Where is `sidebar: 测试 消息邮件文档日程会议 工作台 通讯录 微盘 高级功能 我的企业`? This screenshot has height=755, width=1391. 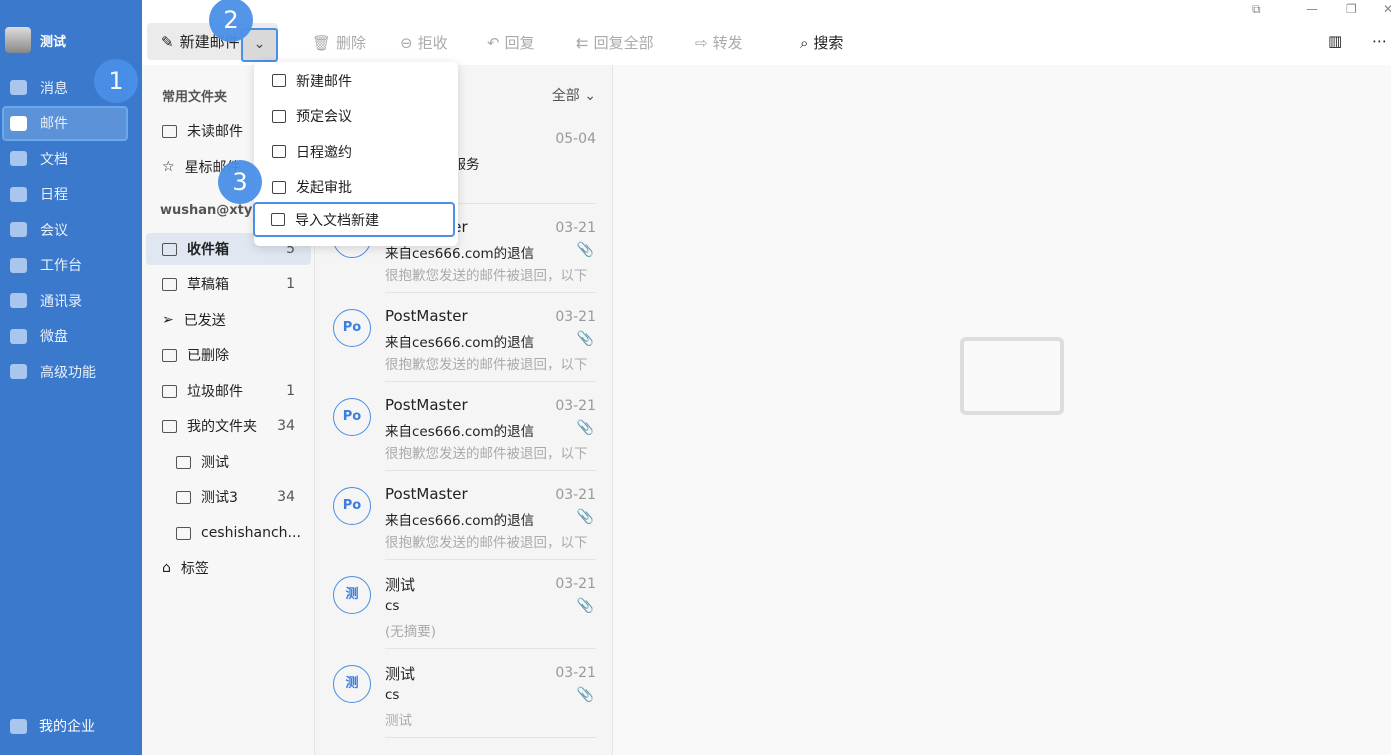 sidebar: 测试 消息邮件文档日程会议 工作台 通讯录 微盘 高级功能 我的企业 is located at coordinates (71, 377).